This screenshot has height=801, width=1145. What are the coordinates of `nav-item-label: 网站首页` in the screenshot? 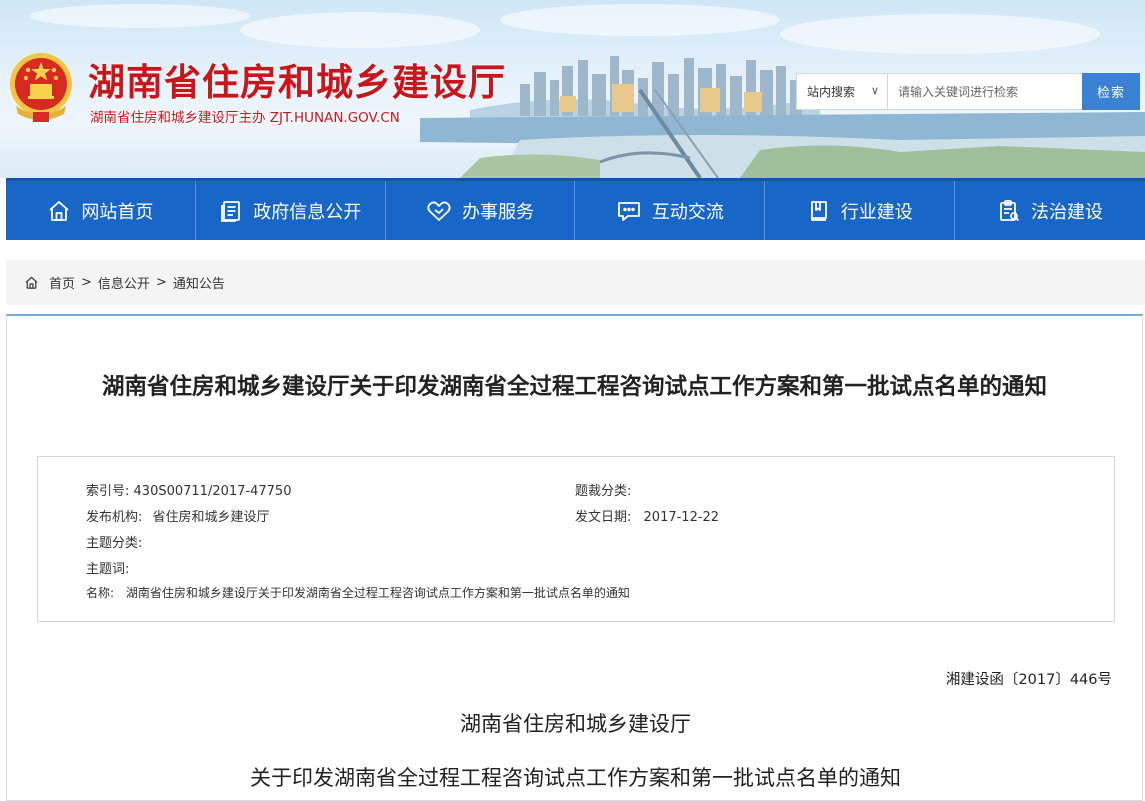 It's located at (117, 212).